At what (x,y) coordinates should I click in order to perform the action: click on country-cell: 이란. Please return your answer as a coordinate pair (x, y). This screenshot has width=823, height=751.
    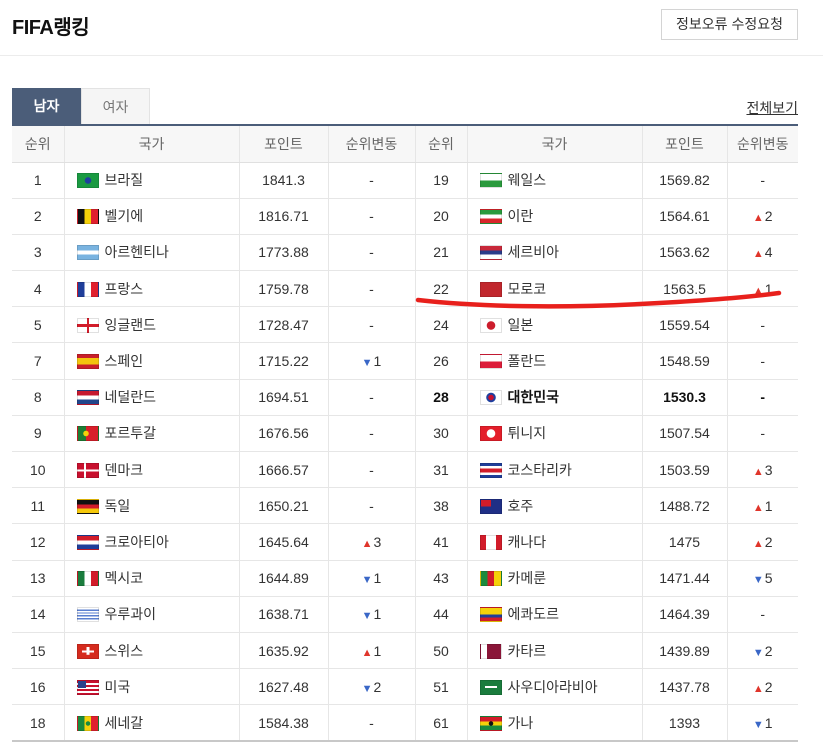
    Looking at the image, I should click on (555, 216).